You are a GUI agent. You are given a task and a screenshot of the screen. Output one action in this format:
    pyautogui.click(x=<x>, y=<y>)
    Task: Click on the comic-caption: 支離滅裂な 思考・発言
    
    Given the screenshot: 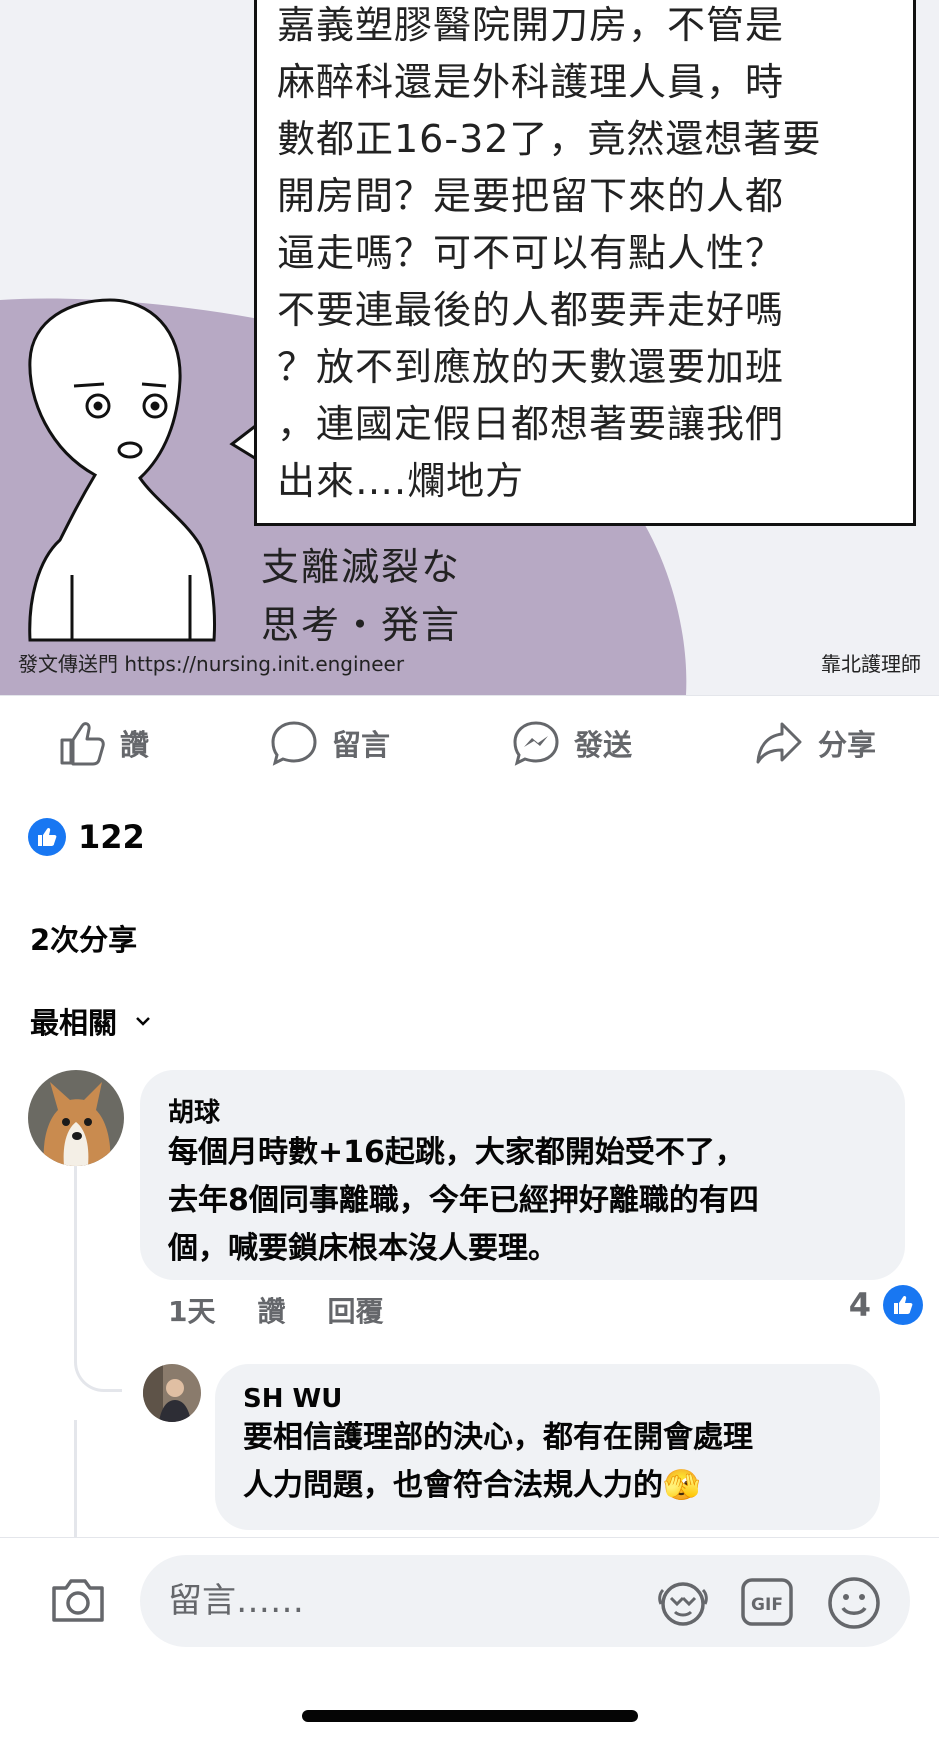 What is the action you would take?
    pyautogui.click(x=361, y=596)
    